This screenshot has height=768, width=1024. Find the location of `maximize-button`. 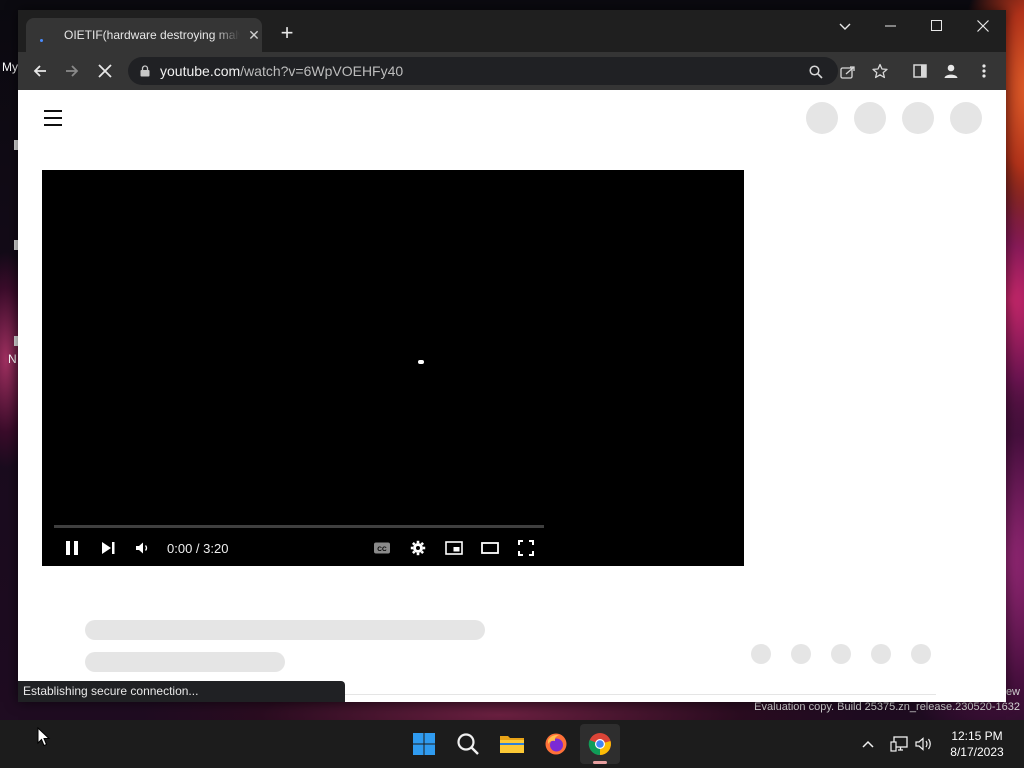

maximize-button is located at coordinates (937, 26).